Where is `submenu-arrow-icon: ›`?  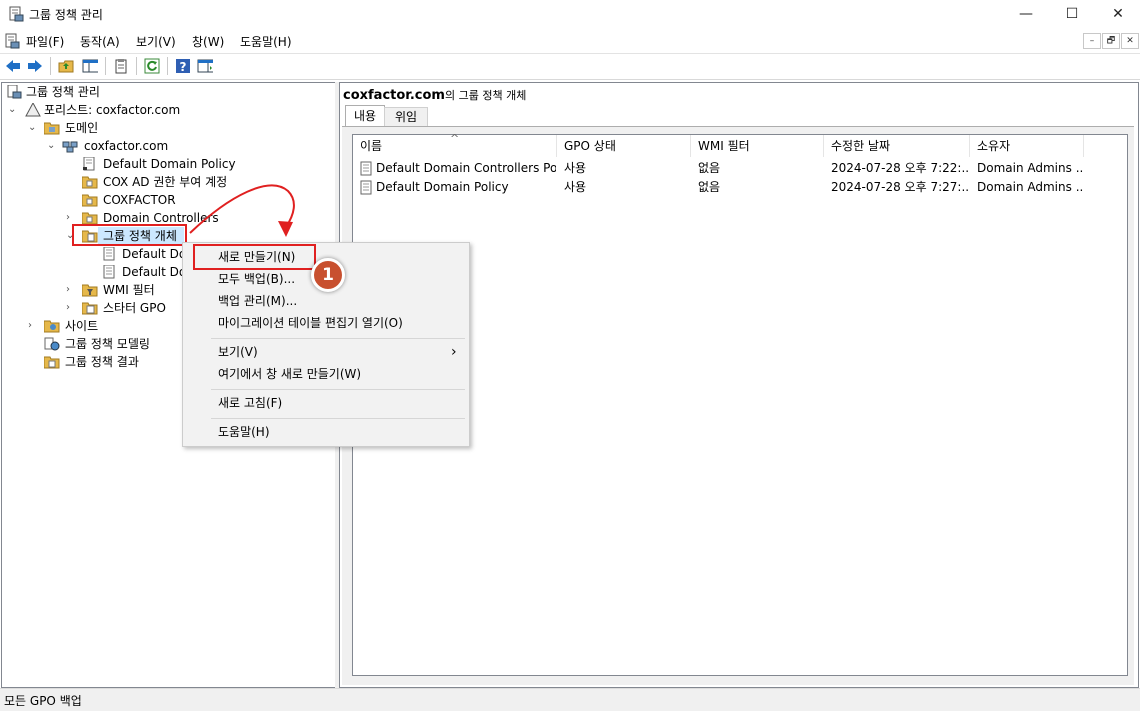
submenu-arrow-icon: › is located at coordinates (454, 352).